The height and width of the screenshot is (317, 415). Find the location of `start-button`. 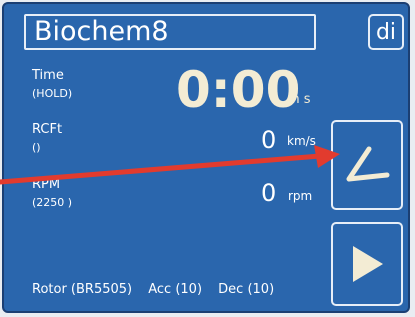

start-button is located at coordinates (367, 264).